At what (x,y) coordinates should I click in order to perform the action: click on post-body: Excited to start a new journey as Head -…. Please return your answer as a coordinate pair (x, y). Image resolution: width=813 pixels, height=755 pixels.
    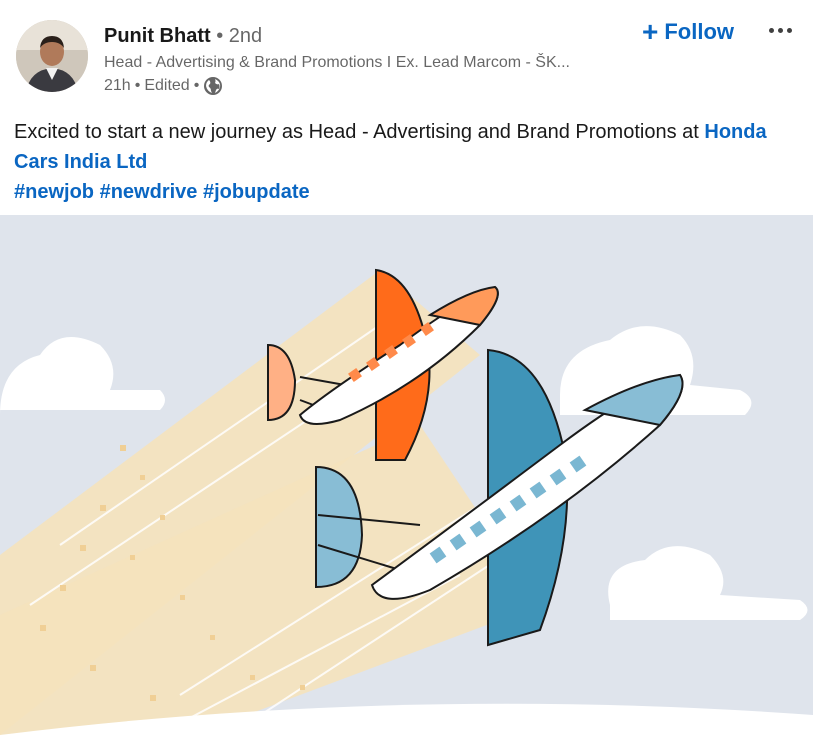
    Looking at the image, I should click on (359, 132).